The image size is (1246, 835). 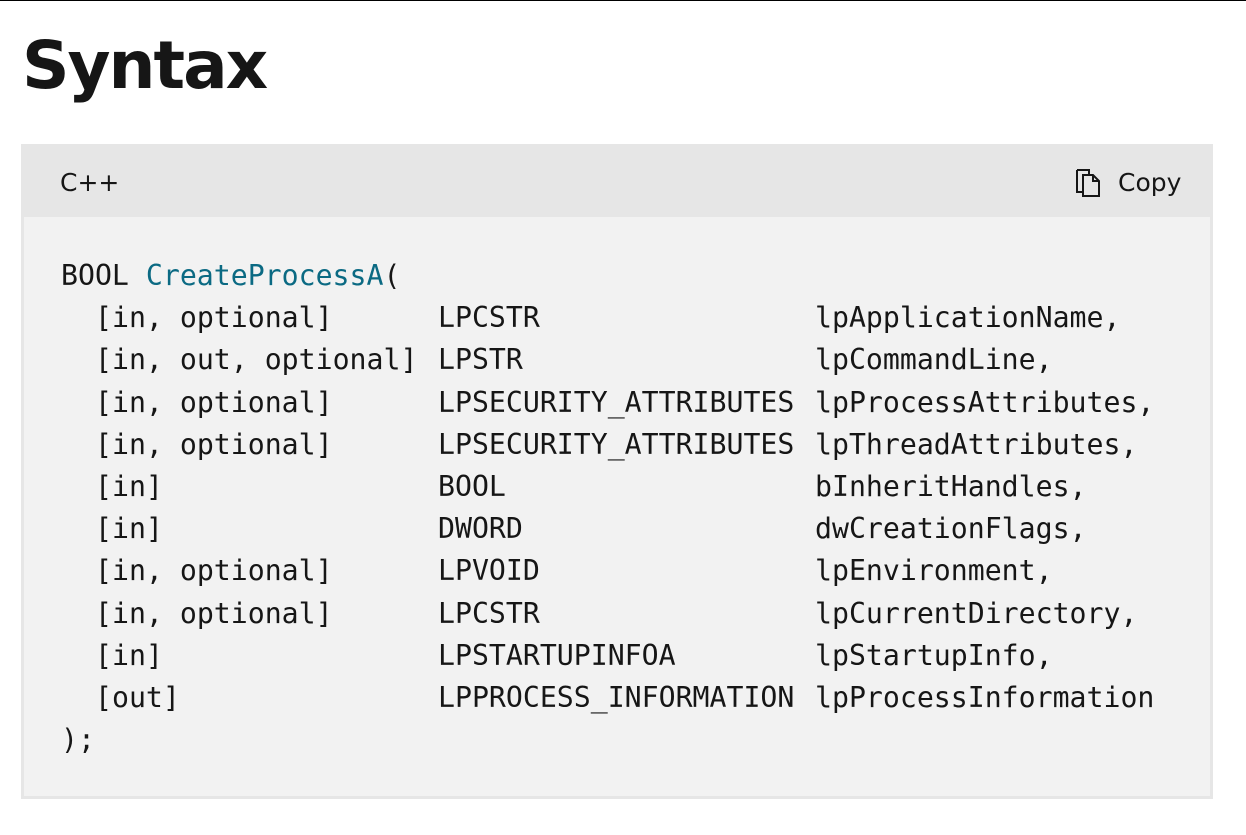 I want to click on param-name: lpProcessInformation, so click(x=985, y=697).